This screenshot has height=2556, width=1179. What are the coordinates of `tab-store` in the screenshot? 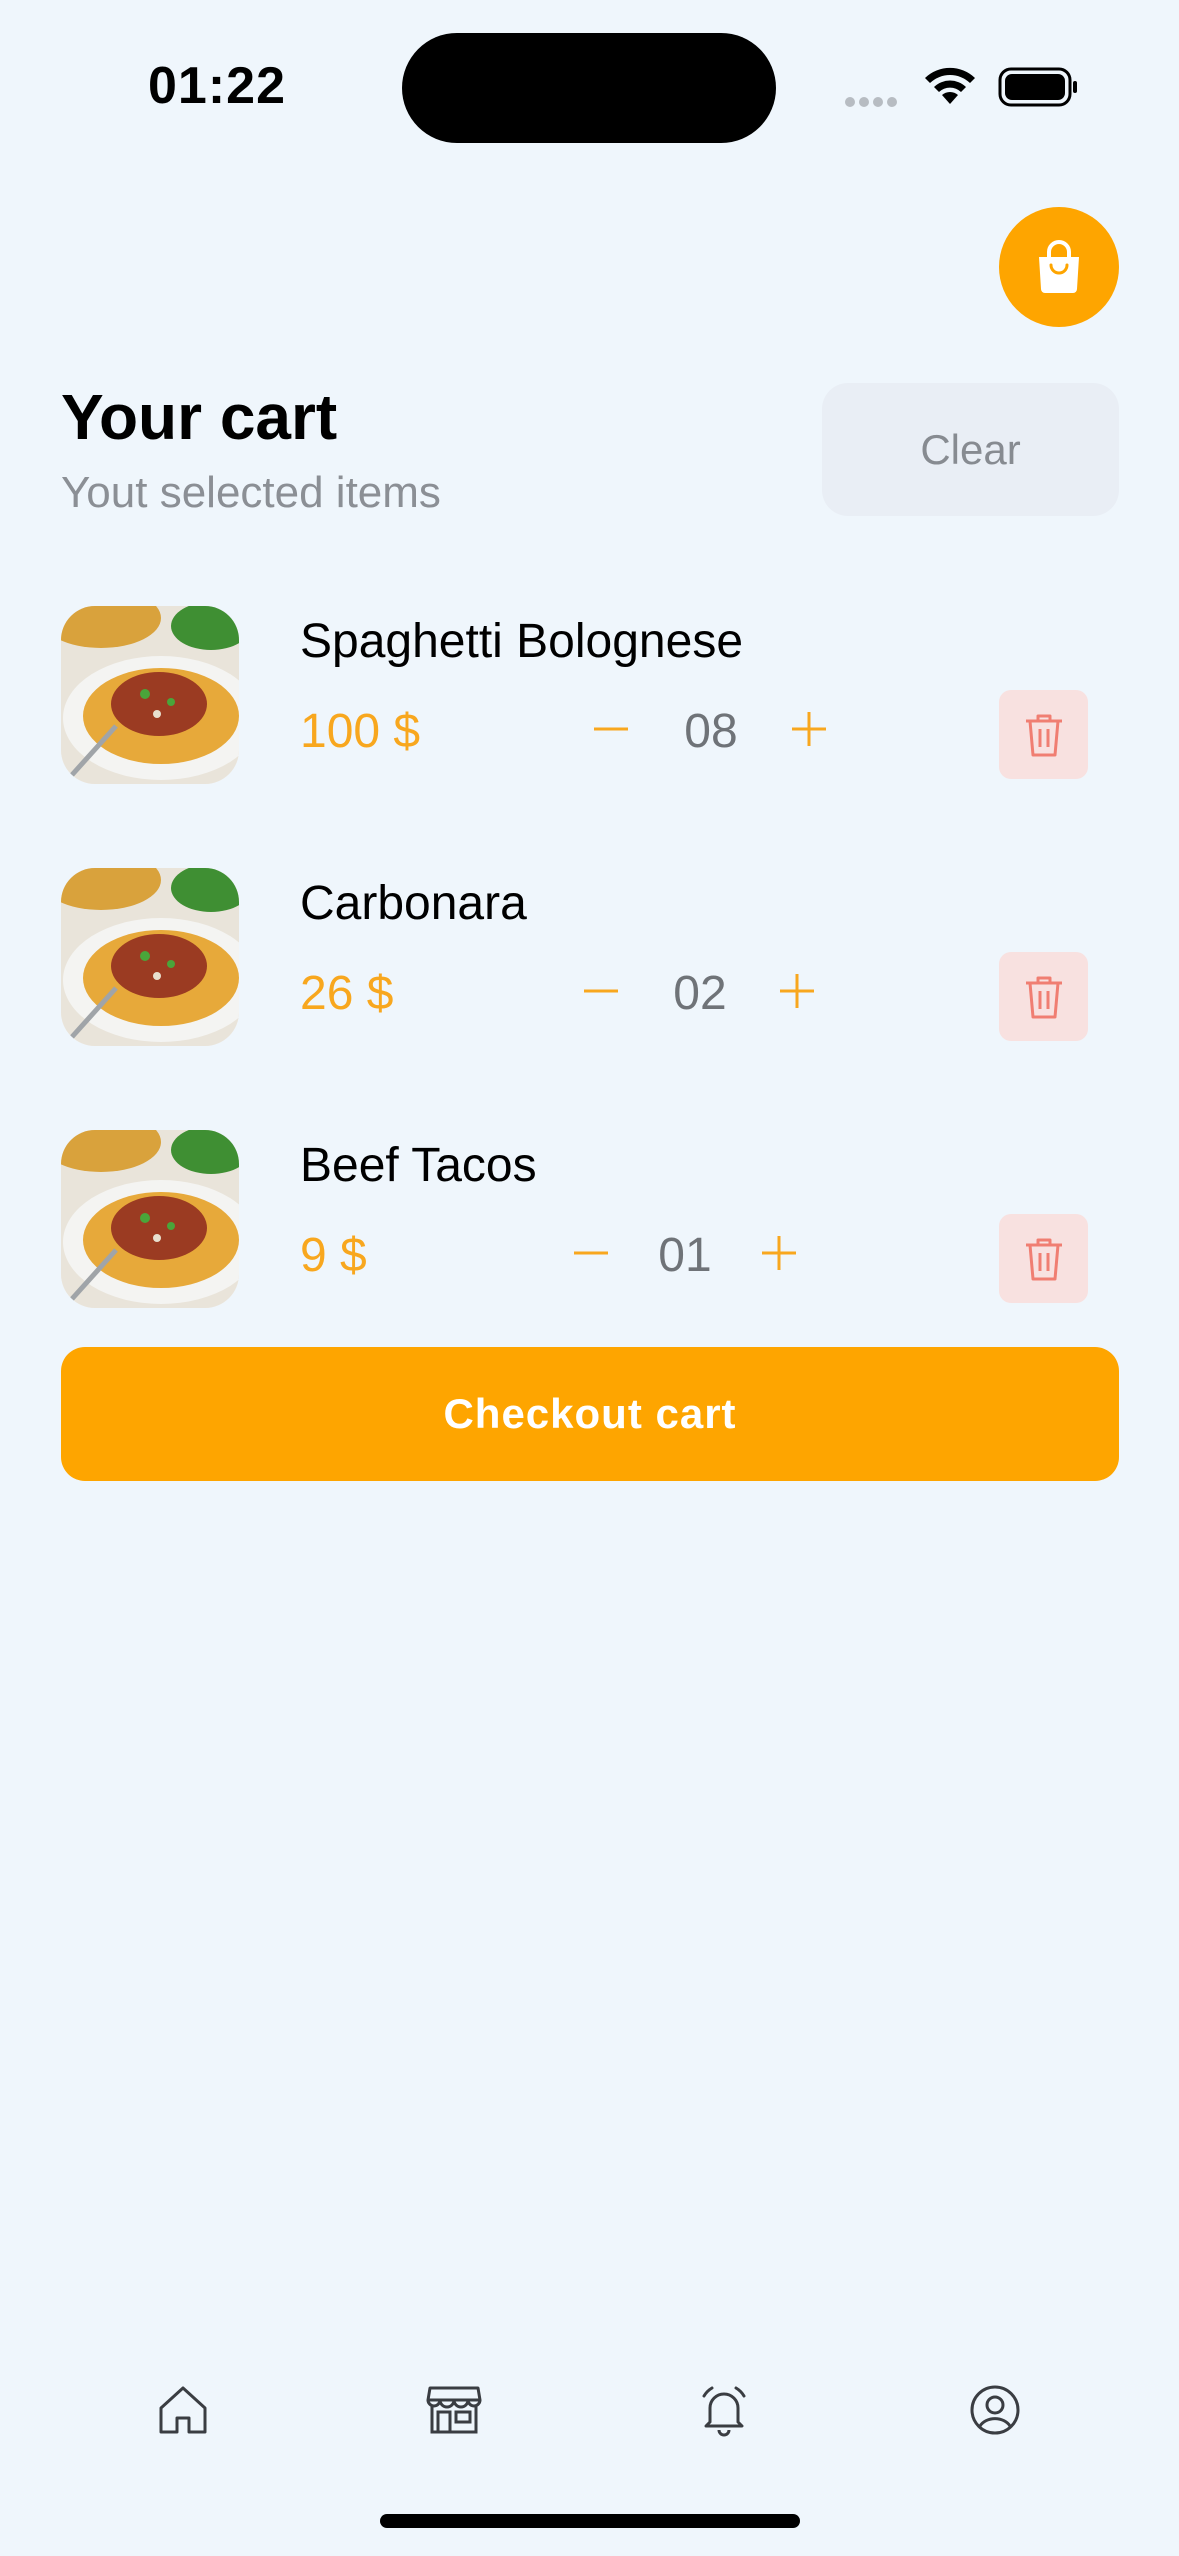 It's located at (454, 2410).